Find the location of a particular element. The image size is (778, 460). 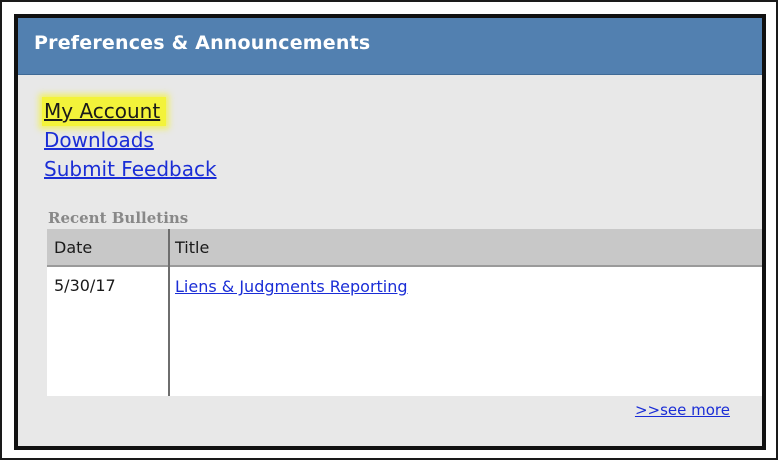

column-header-title: Title is located at coordinates (192, 247).